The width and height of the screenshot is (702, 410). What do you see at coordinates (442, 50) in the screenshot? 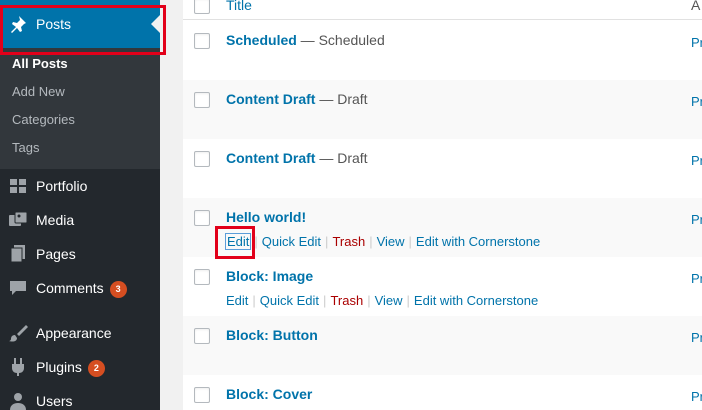
I see `table-row: Scheduled — Scheduled Pr` at bounding box center [442, 50].